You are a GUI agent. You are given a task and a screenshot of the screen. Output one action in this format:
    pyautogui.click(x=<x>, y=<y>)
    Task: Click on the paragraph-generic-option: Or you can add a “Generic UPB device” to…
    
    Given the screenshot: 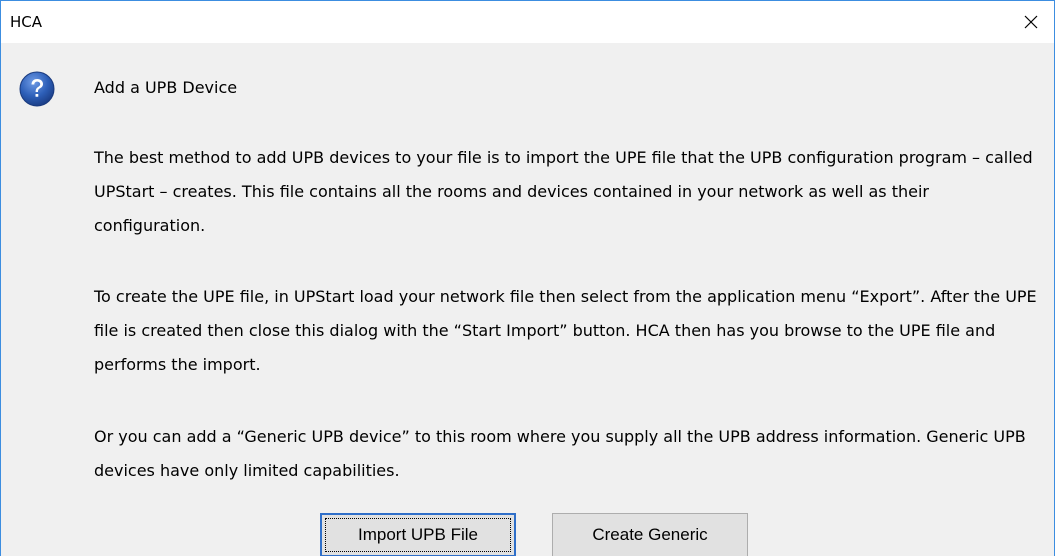 What is the action you would take?
    pyautogui.click(x=560, y=453)
    